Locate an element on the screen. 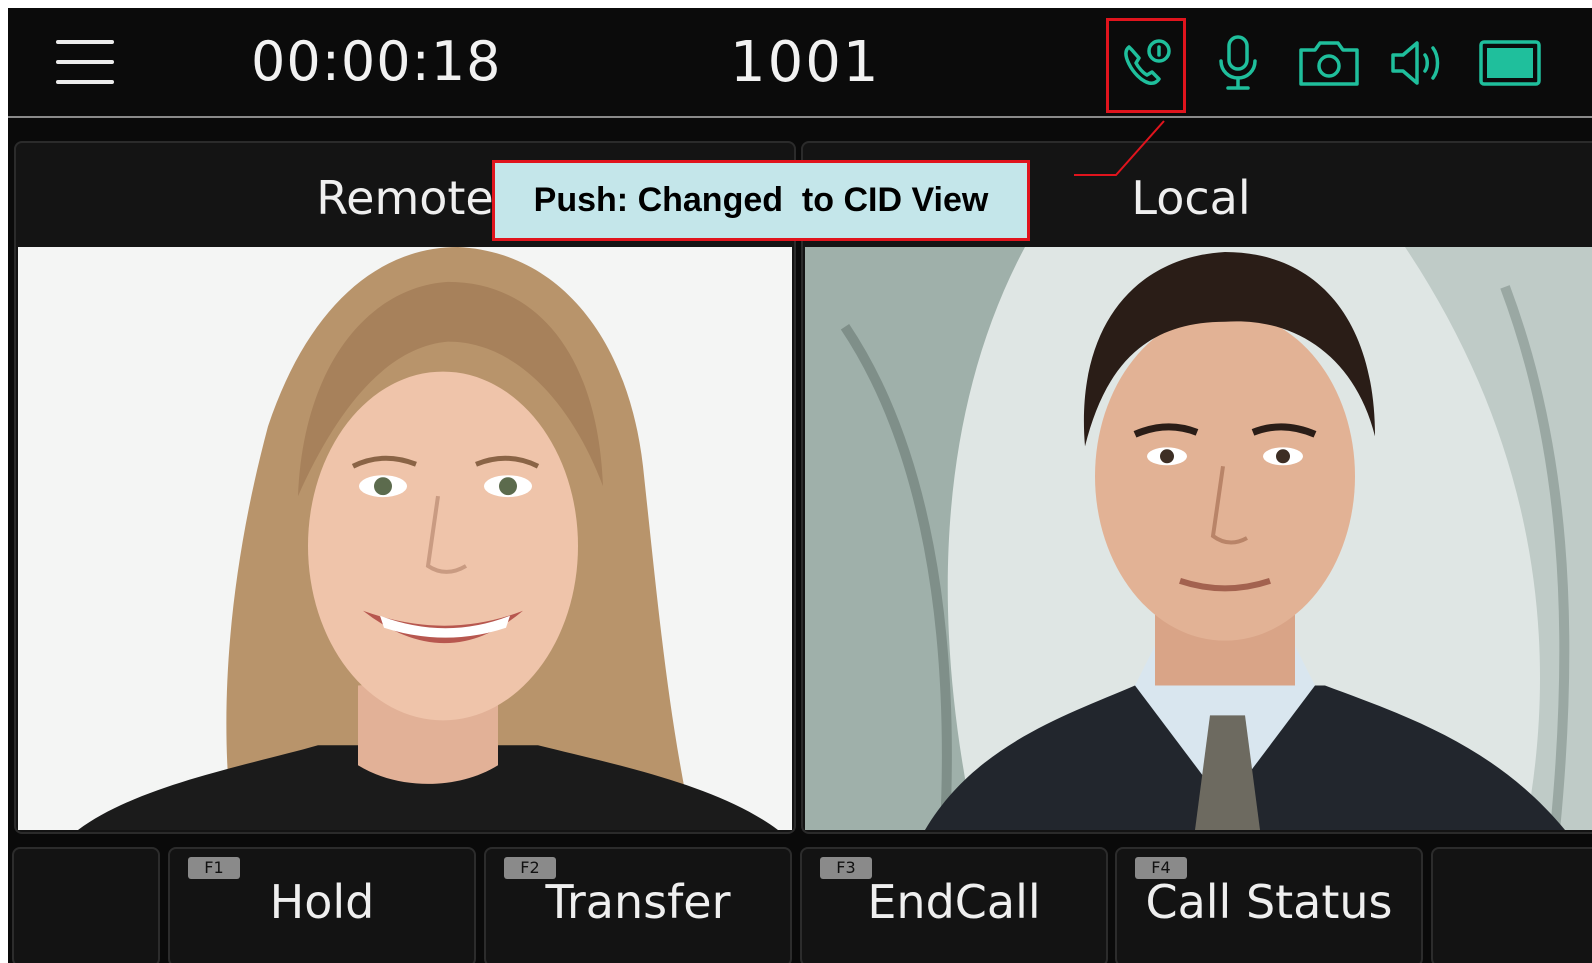  call-timer: 00:00:18 is located at coordinates (376, 61).